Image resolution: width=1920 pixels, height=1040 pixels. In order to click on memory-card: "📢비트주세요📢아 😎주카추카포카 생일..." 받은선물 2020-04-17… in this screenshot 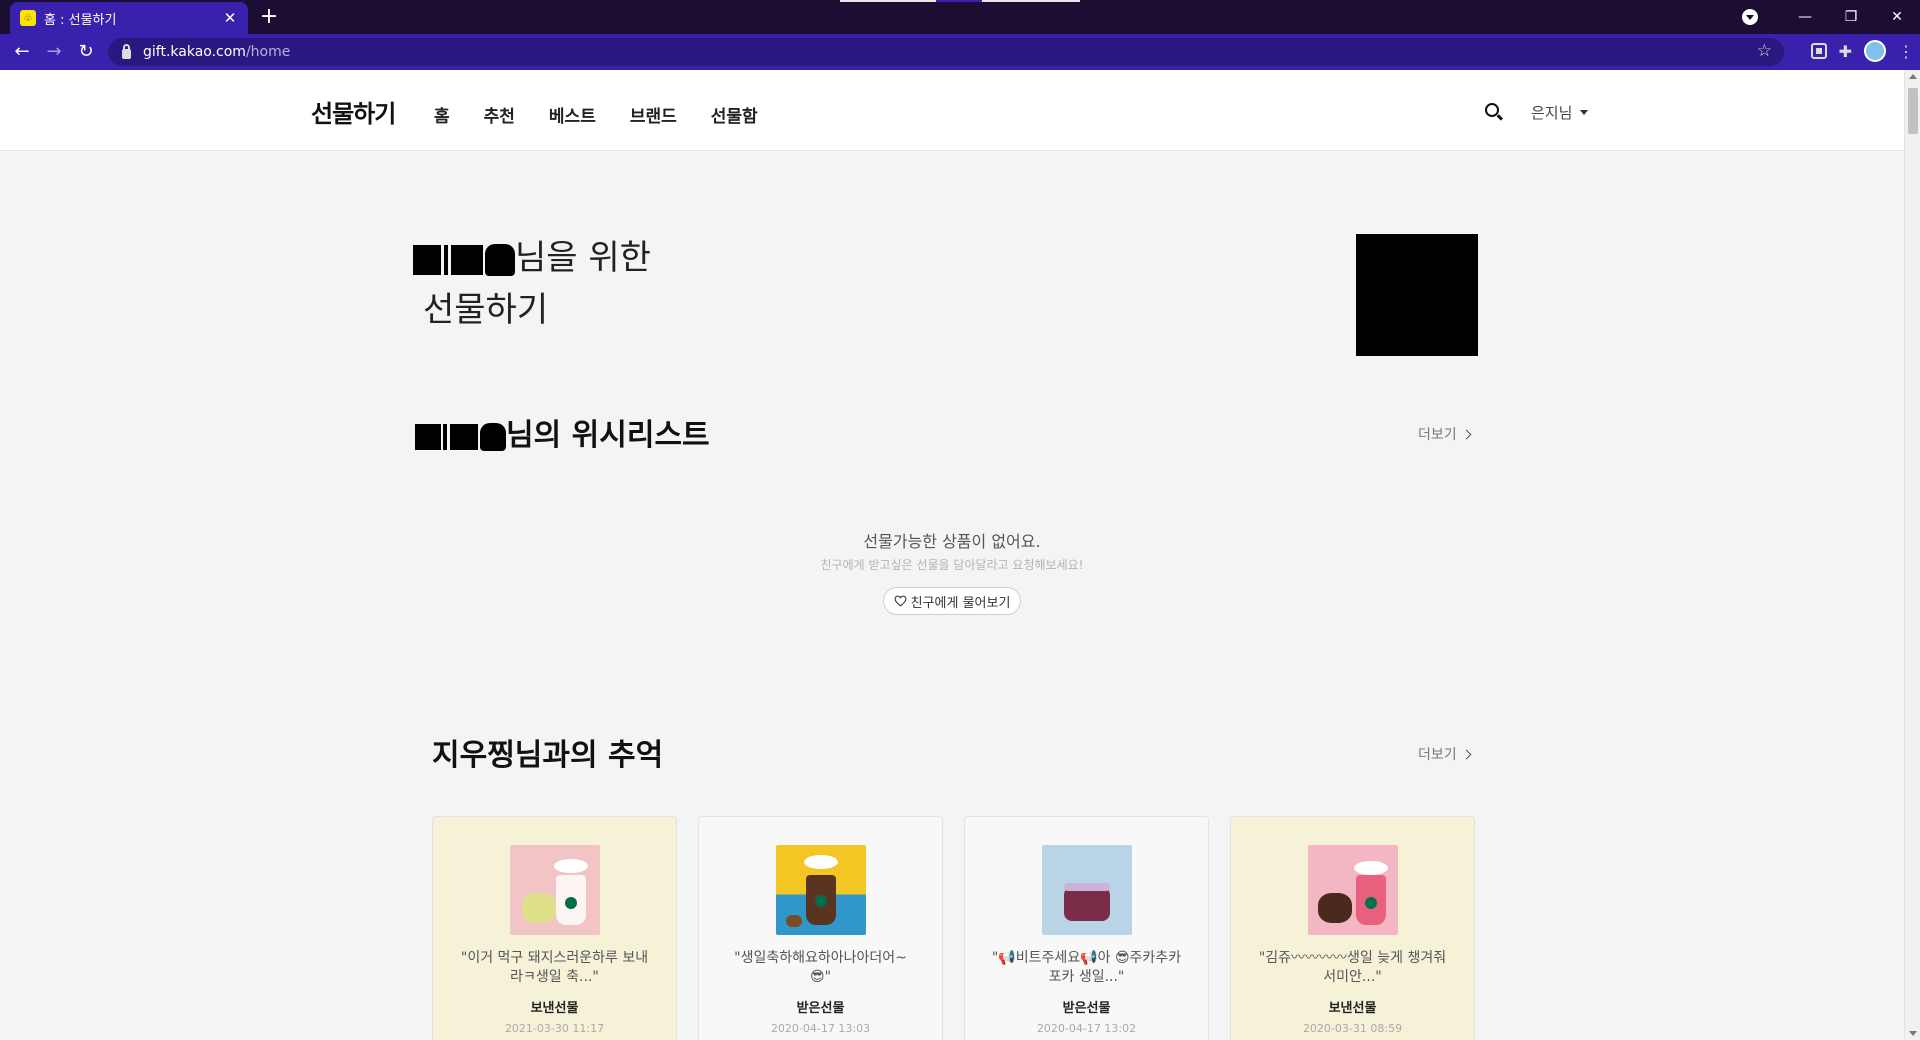, I will do `click(1086, 928)`.